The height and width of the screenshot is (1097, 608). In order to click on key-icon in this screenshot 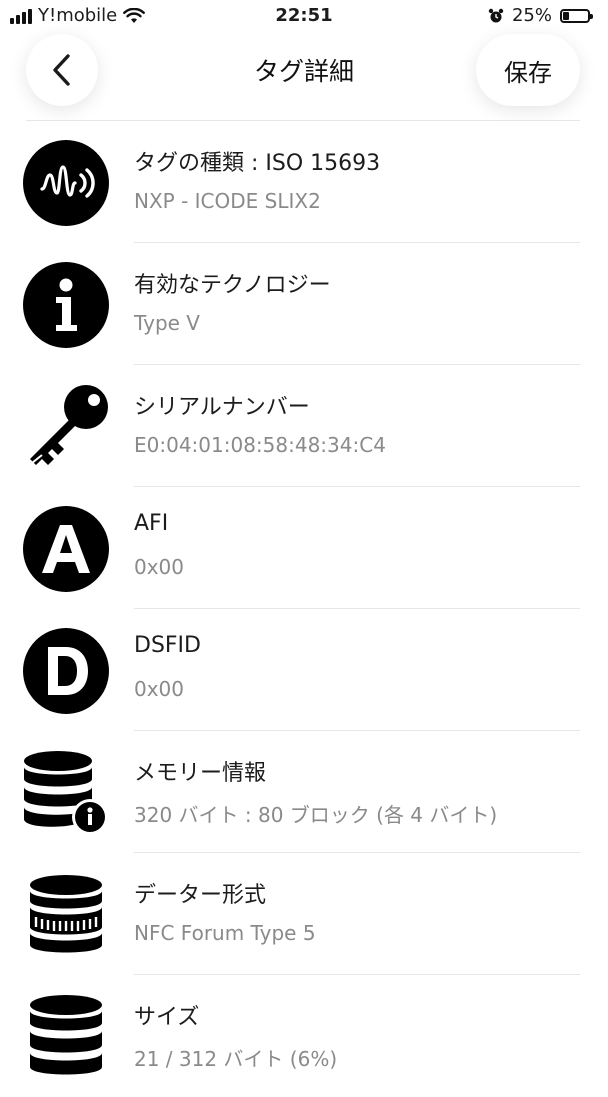, I will do `click(66, 427)`.